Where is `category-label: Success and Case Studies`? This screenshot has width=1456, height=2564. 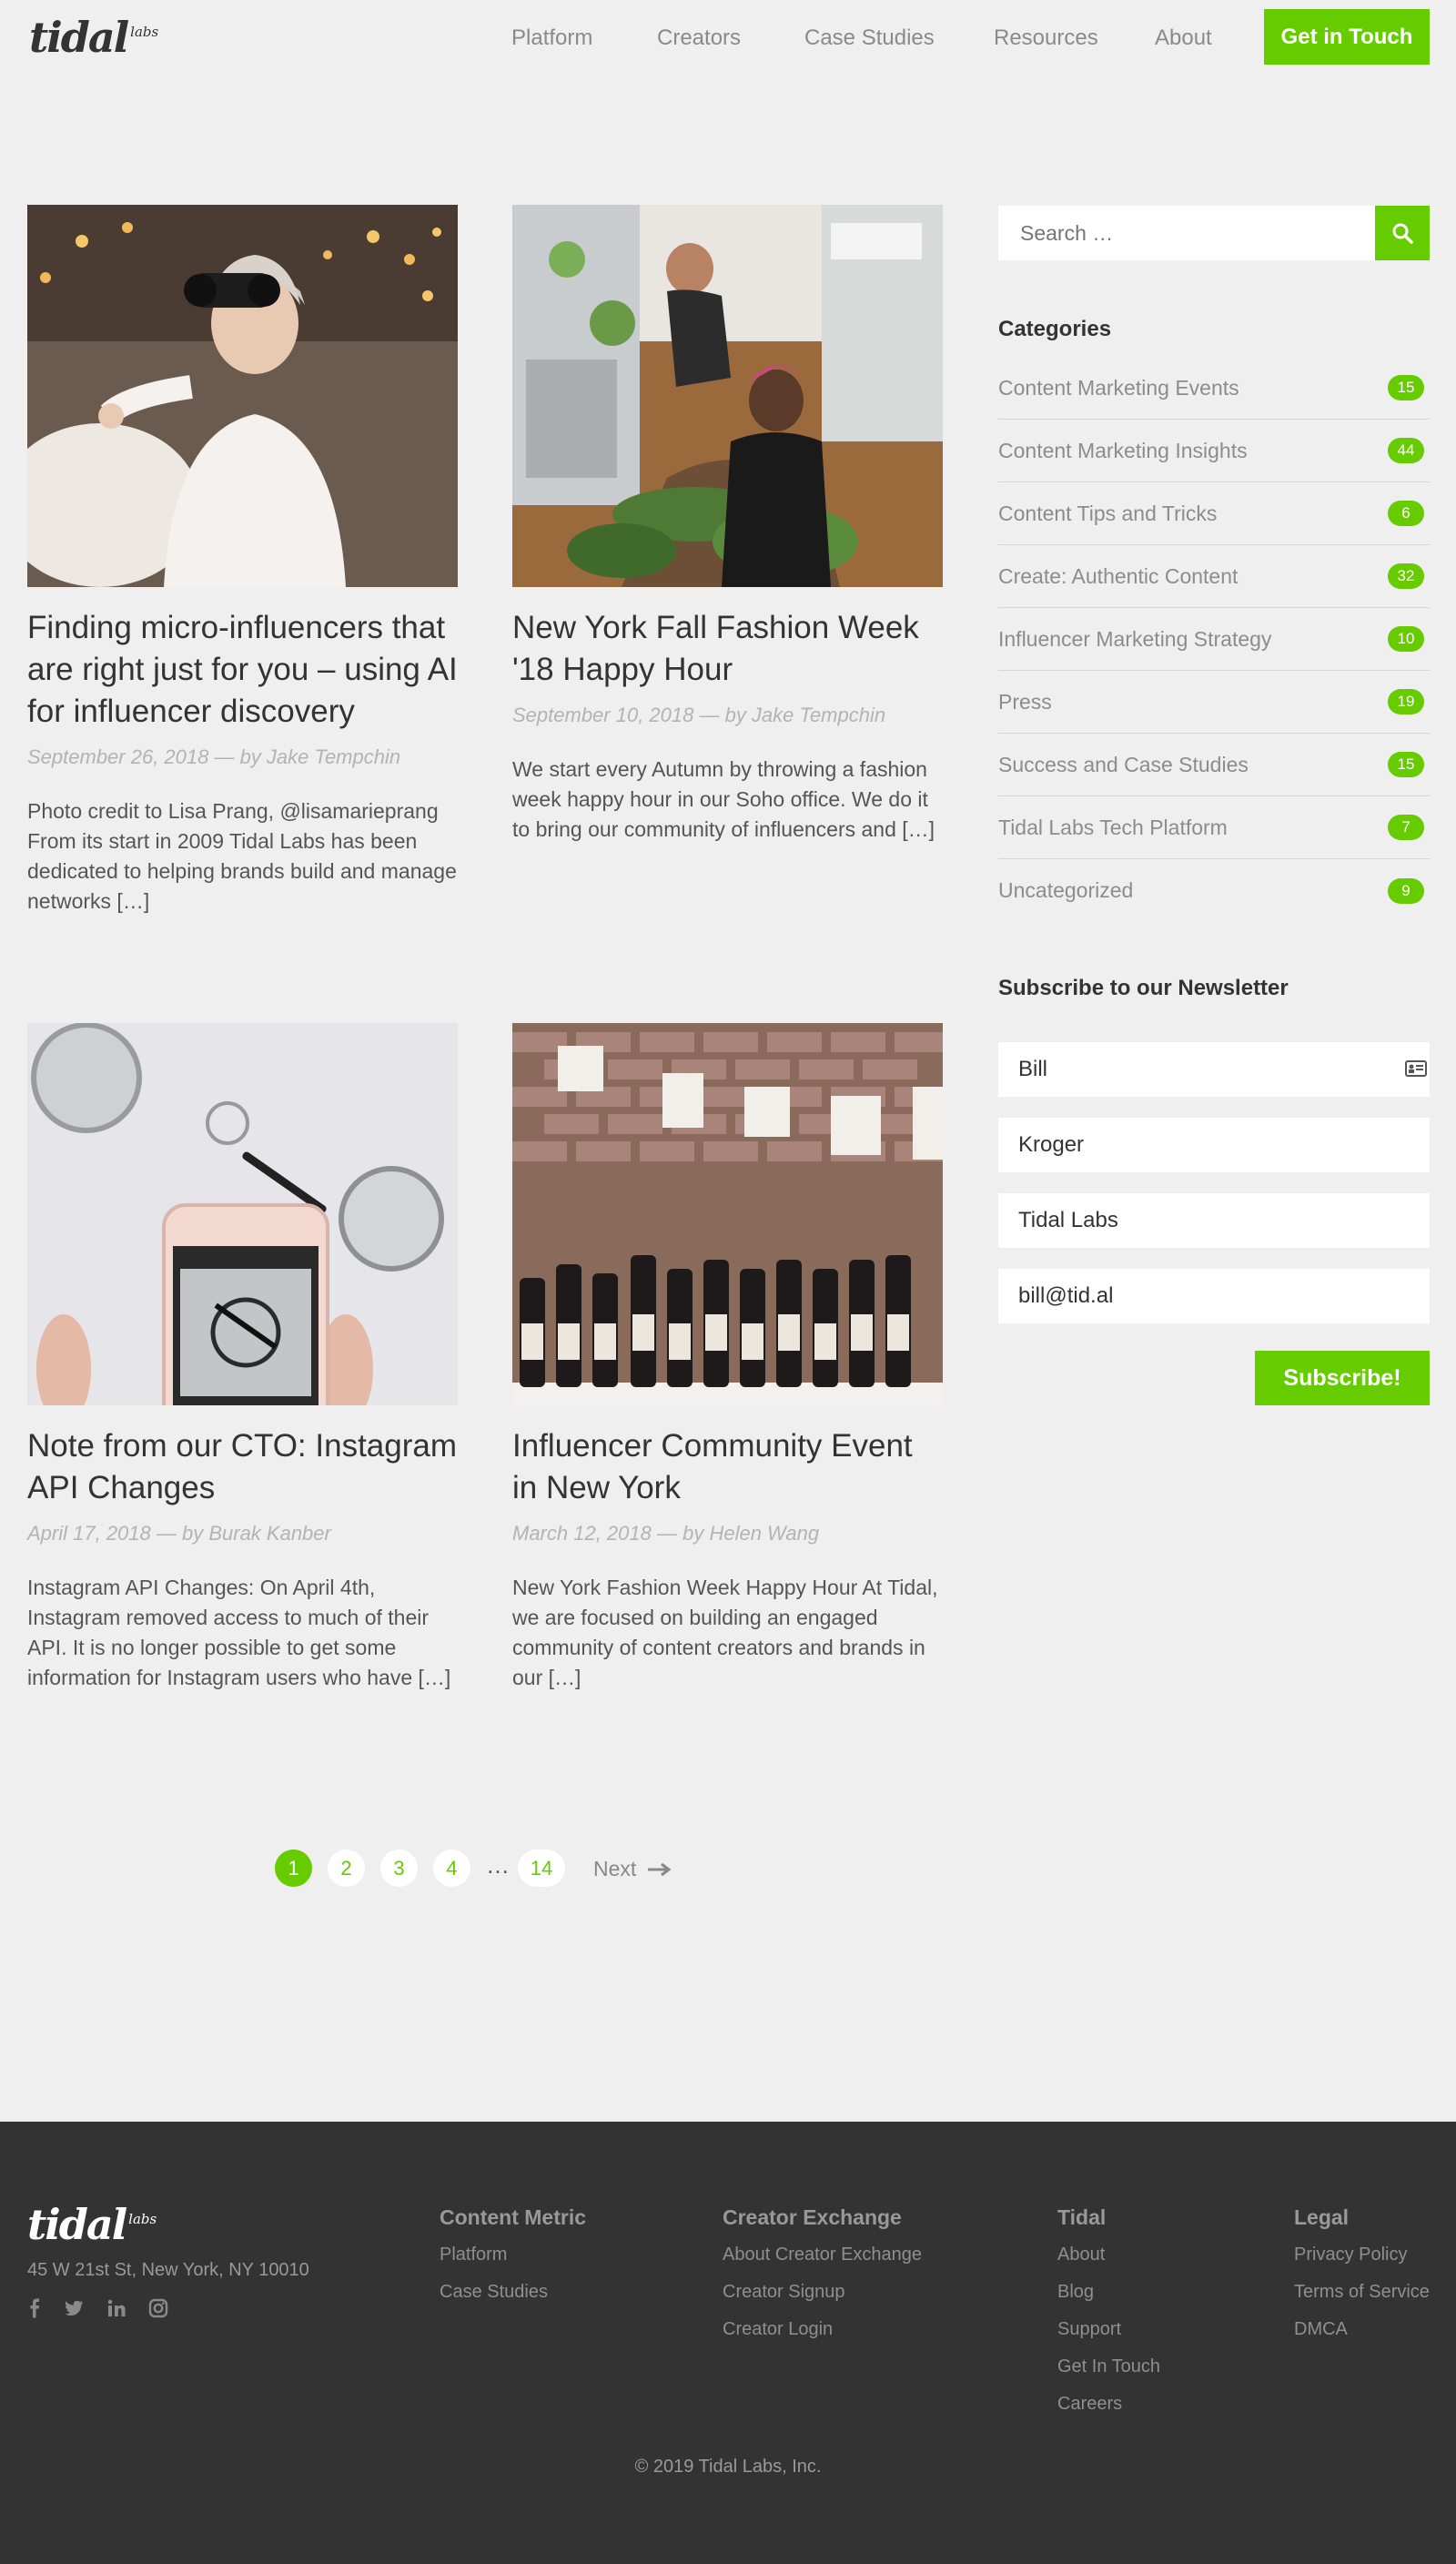
category-label: Success and Case Studies is located at coordinates (1124, 764).